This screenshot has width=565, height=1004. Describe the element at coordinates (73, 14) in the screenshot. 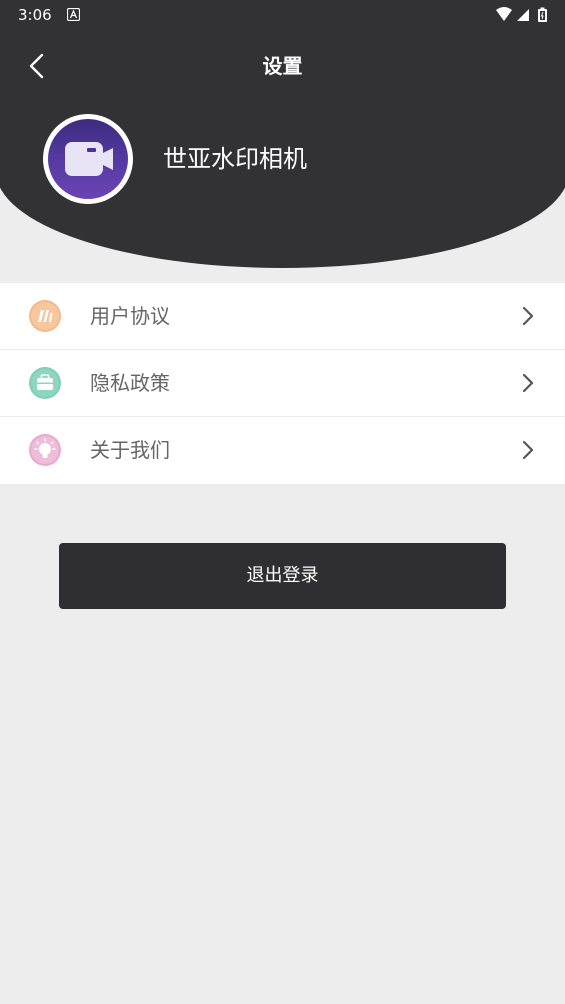

I see `notification-a-icon` at that location.